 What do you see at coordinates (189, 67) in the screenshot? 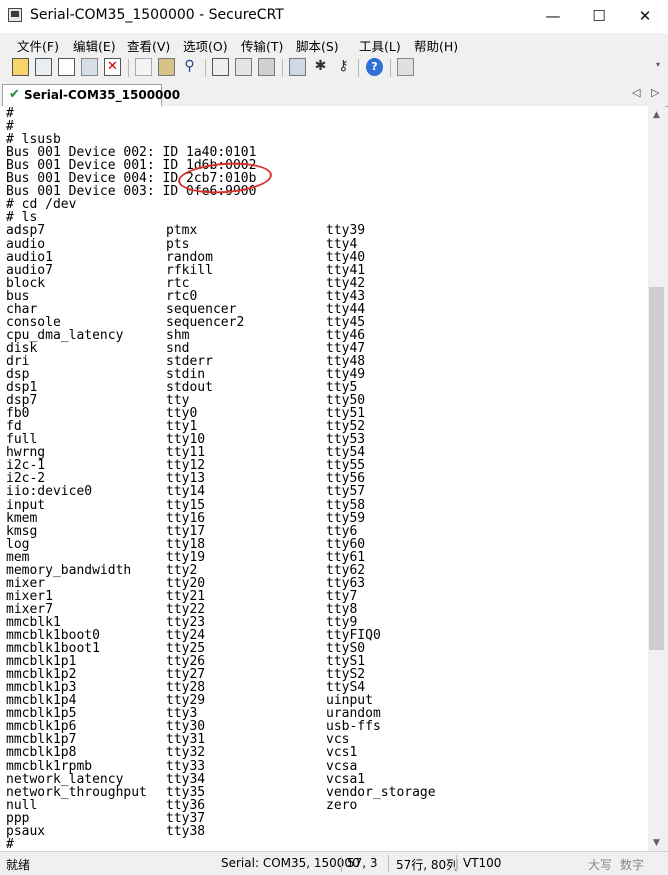
I see `find-icon: ⚲` at bounding box center [189, 67].